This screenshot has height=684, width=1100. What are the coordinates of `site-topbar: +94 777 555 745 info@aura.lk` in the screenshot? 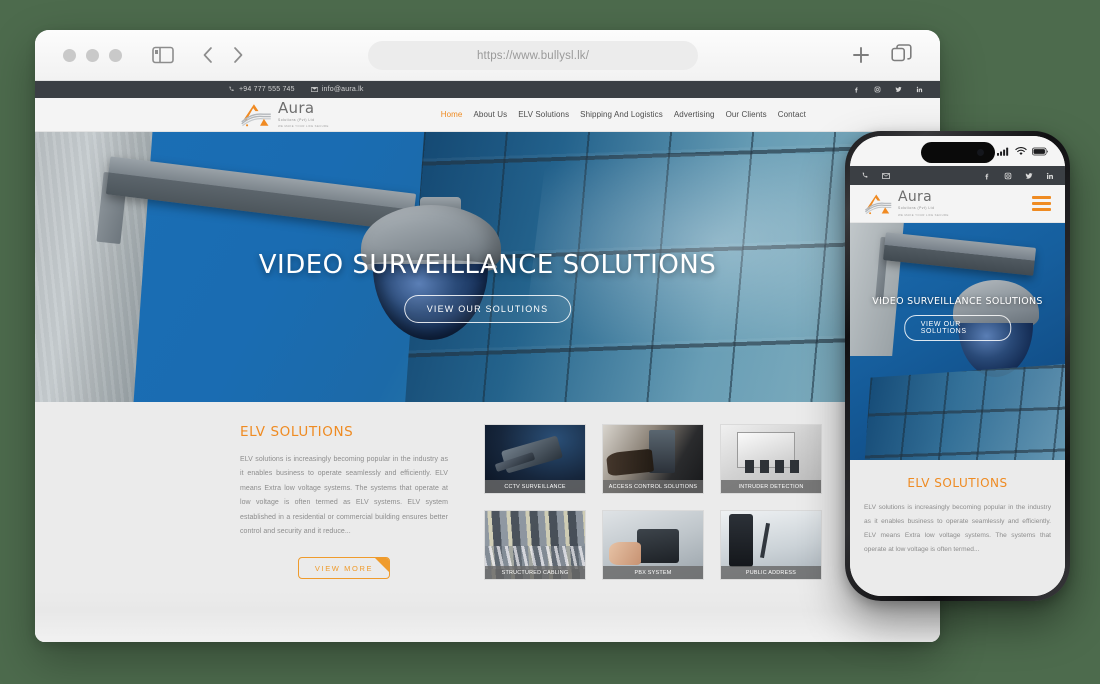 It's located at (487, 89).